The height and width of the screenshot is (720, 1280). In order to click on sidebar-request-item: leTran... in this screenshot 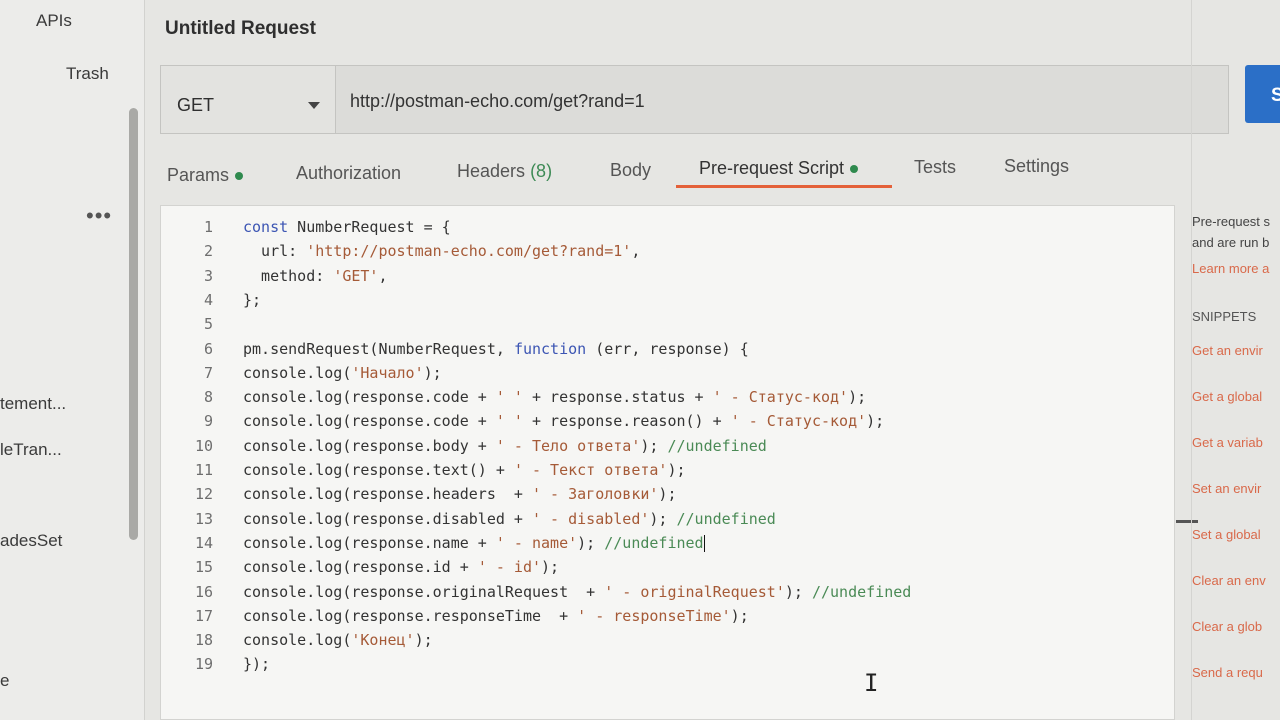, I will do `click(31, 450)`.